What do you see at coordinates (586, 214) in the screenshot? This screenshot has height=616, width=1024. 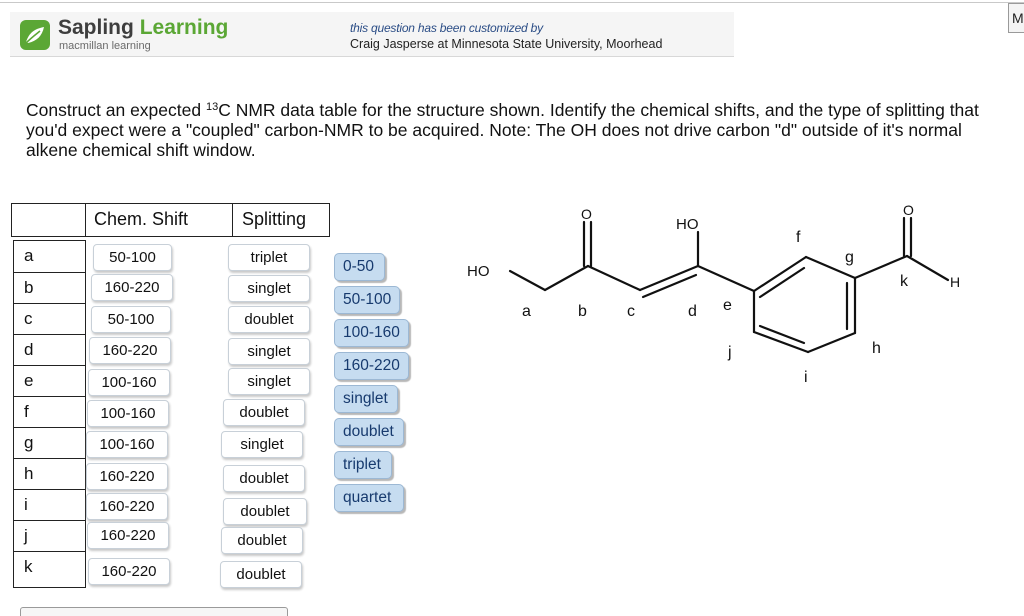 I see `atom-o-ketone: O` at bounding box center [586, 214].